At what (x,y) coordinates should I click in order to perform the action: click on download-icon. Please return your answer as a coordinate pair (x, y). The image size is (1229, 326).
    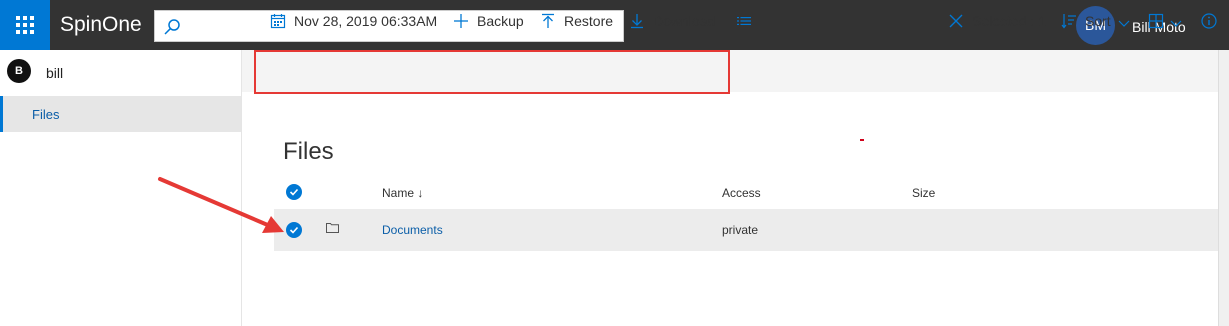
    Looking at the image, I should click on (637, 21).